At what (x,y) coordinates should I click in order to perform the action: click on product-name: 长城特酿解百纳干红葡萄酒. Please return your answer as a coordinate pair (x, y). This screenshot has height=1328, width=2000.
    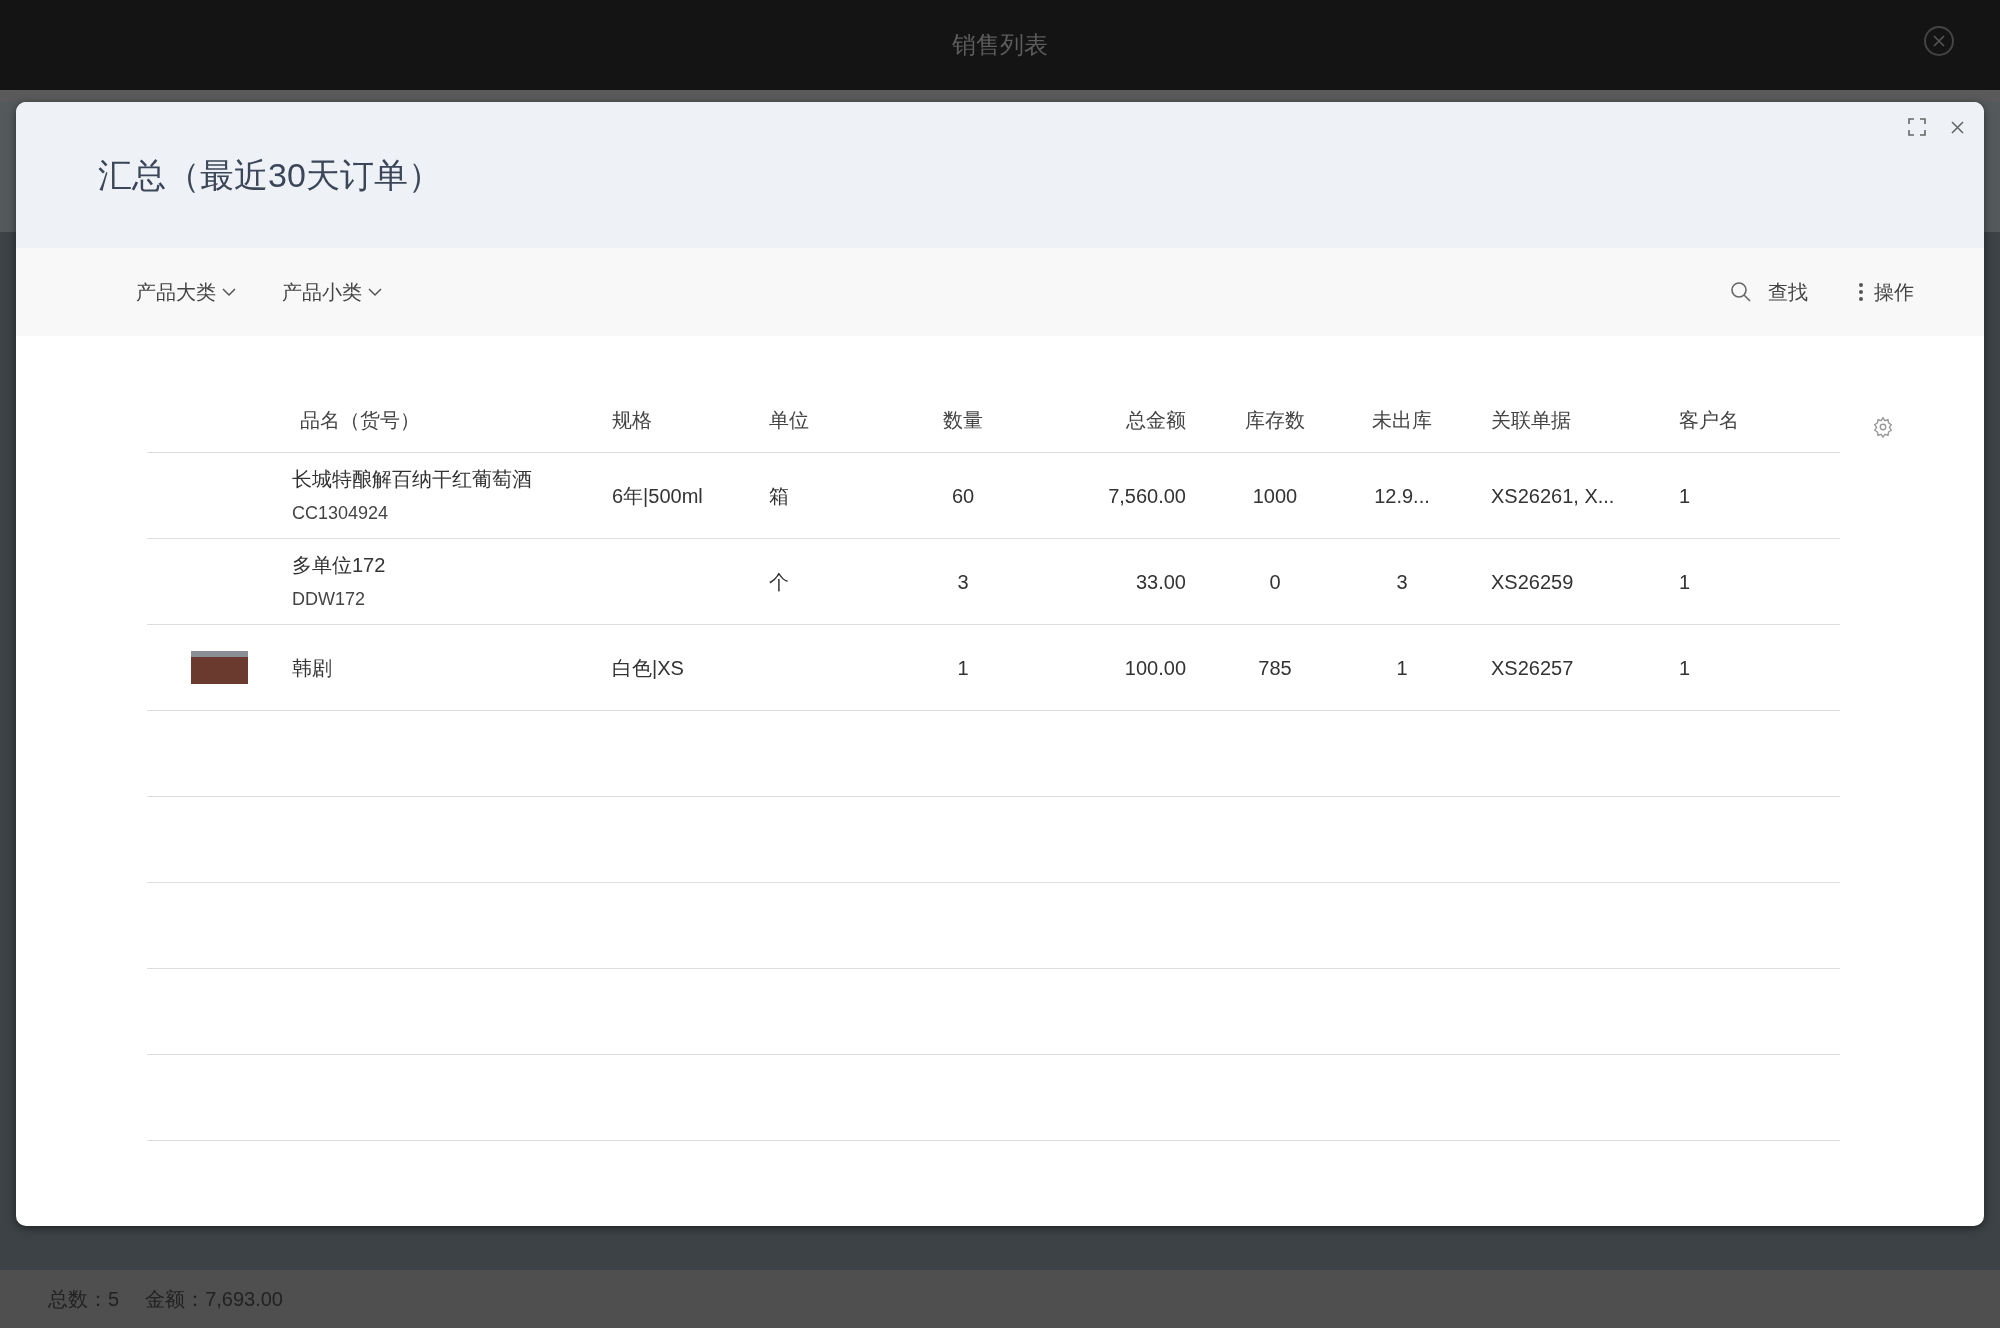
    Looking at the image, I should click on (412, 479).